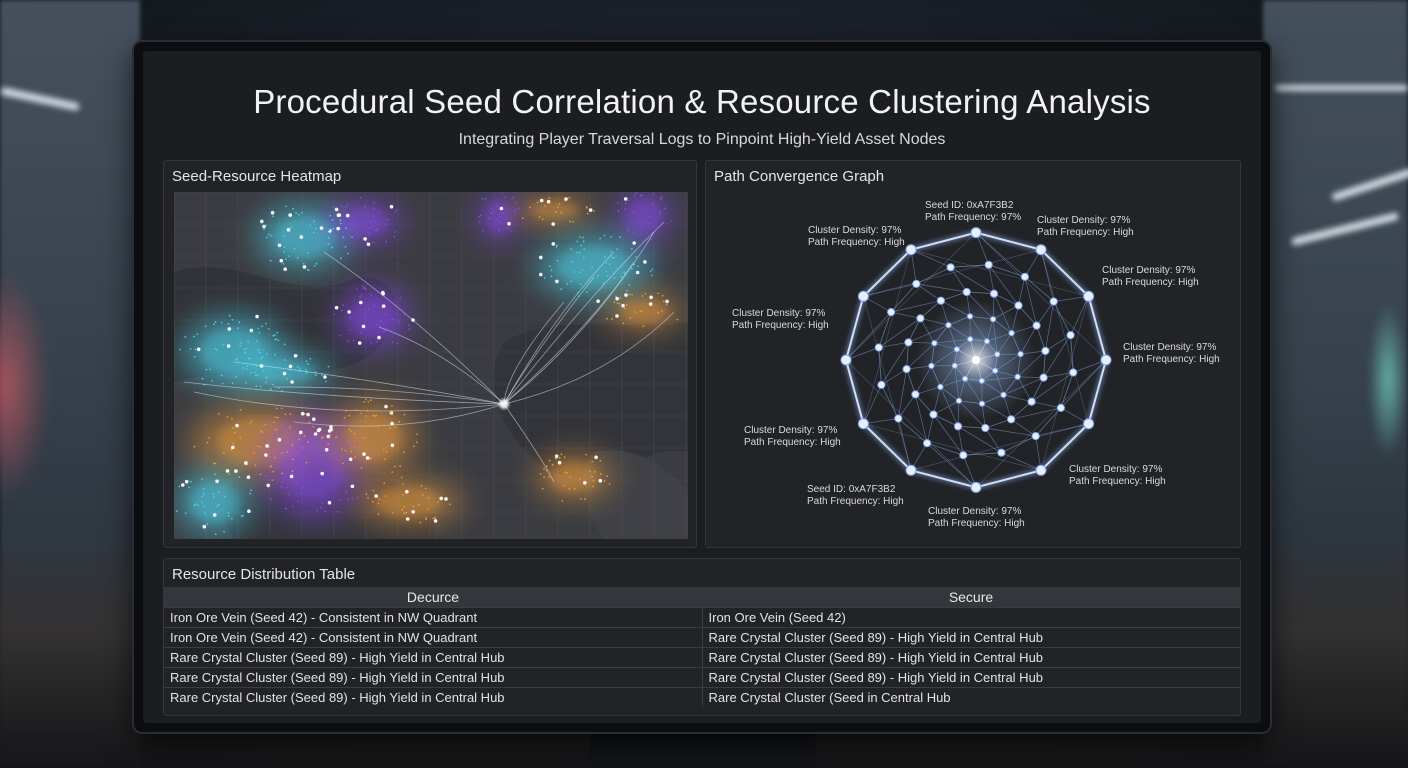 The width and height of the screenshot is (1408, 768). Describe the element at coordinates (409, 502) in the screenshot. I see `cluster-core` at that location.